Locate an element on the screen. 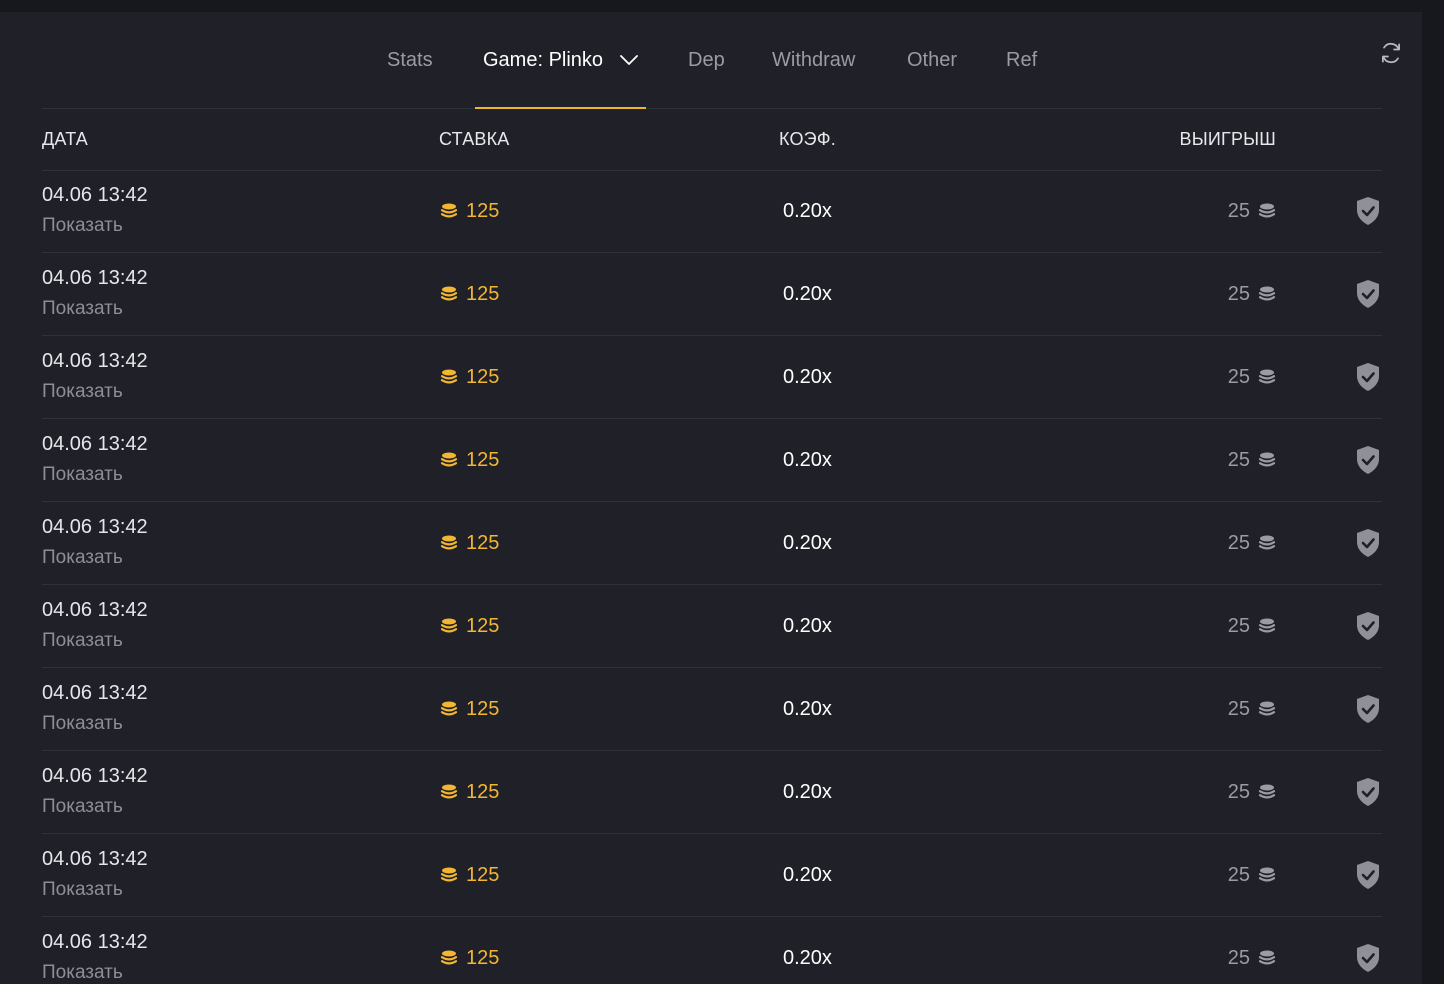  tab-label: Stats is located at coordinates (410, 59).